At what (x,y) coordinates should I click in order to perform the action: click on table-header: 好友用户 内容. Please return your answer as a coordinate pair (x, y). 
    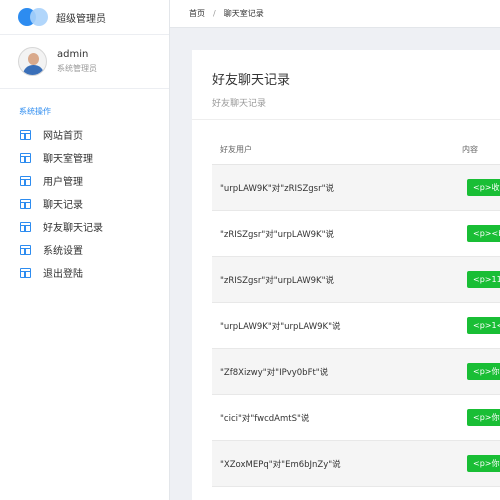
    Looking at the image, I should click on (356, 150).